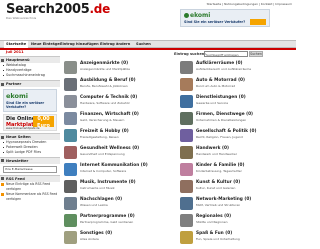 The image size is (320, 249). Describe the element at coordinates (17, 96) in the screenshot. I see `ad-ekomi-brand: ekomi` at that location.